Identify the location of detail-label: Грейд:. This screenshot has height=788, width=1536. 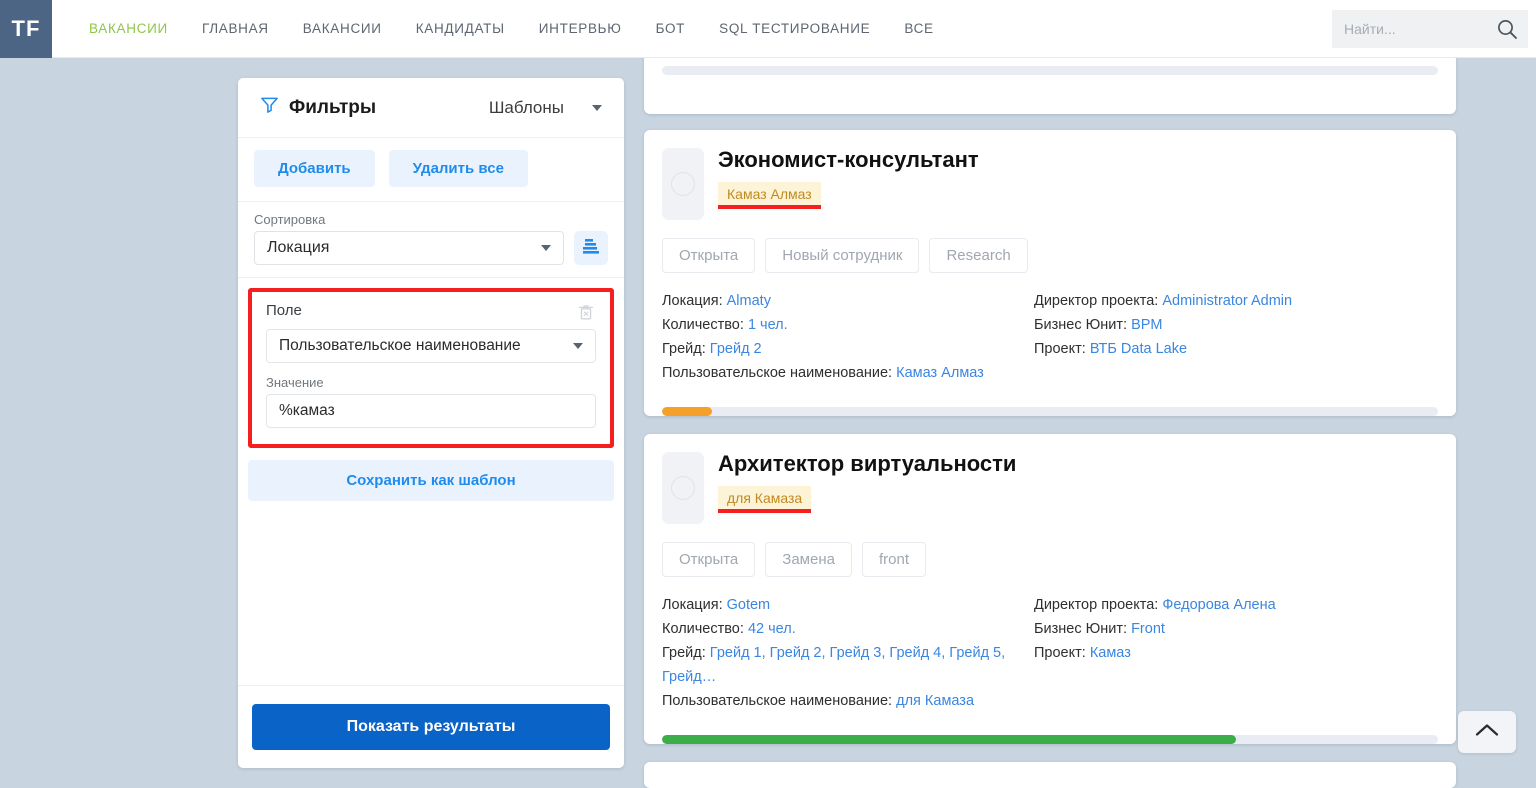
(684, 653).